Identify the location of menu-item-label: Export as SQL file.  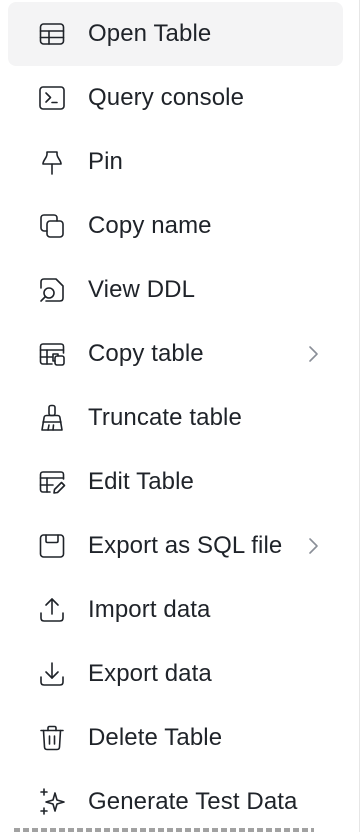
(185, 545).